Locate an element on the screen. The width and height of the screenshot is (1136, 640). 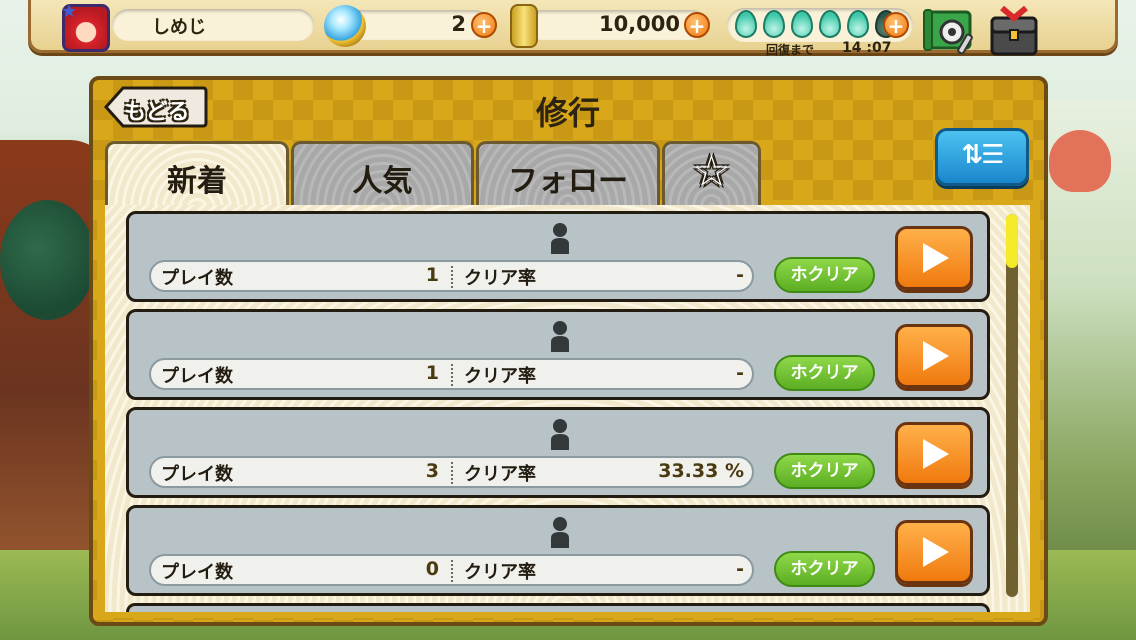
gem-icon is located at coordinates (345, 26).